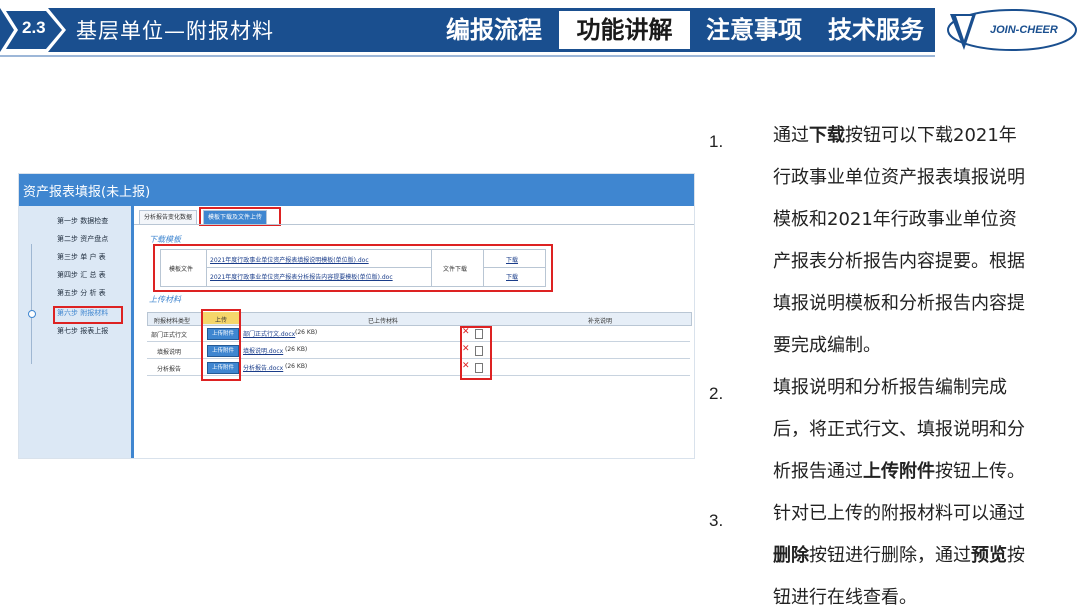 The image size is (1080, 609). I want to click on uploaded-file-link: 分析报告.docx, so click(263, 367).